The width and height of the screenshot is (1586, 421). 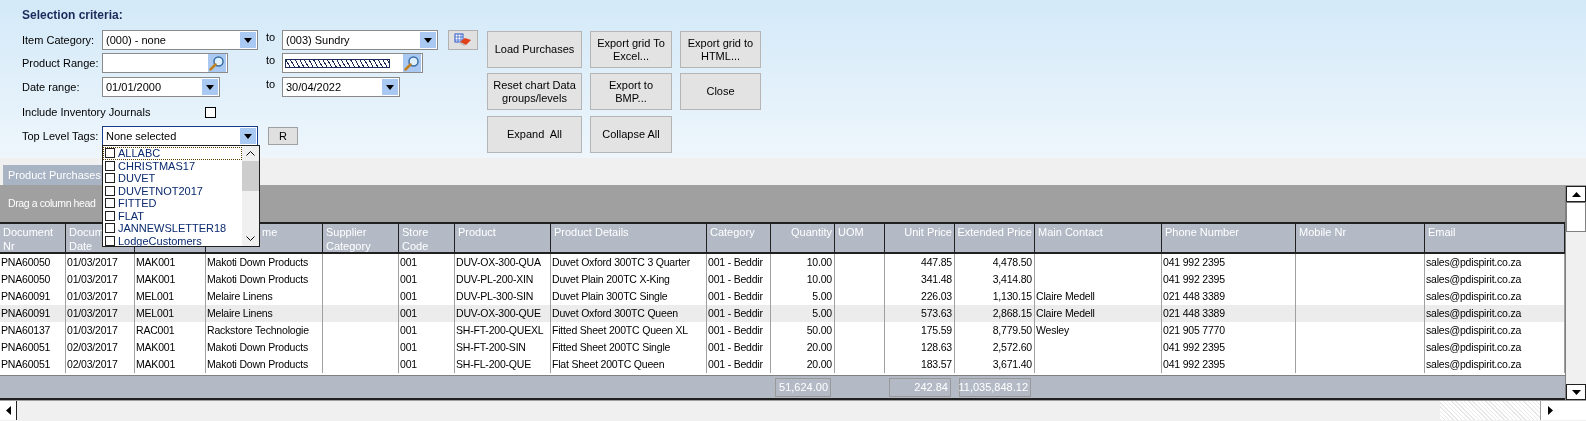 I want to click on scroll-up-button, so click(x=1576, y=194).